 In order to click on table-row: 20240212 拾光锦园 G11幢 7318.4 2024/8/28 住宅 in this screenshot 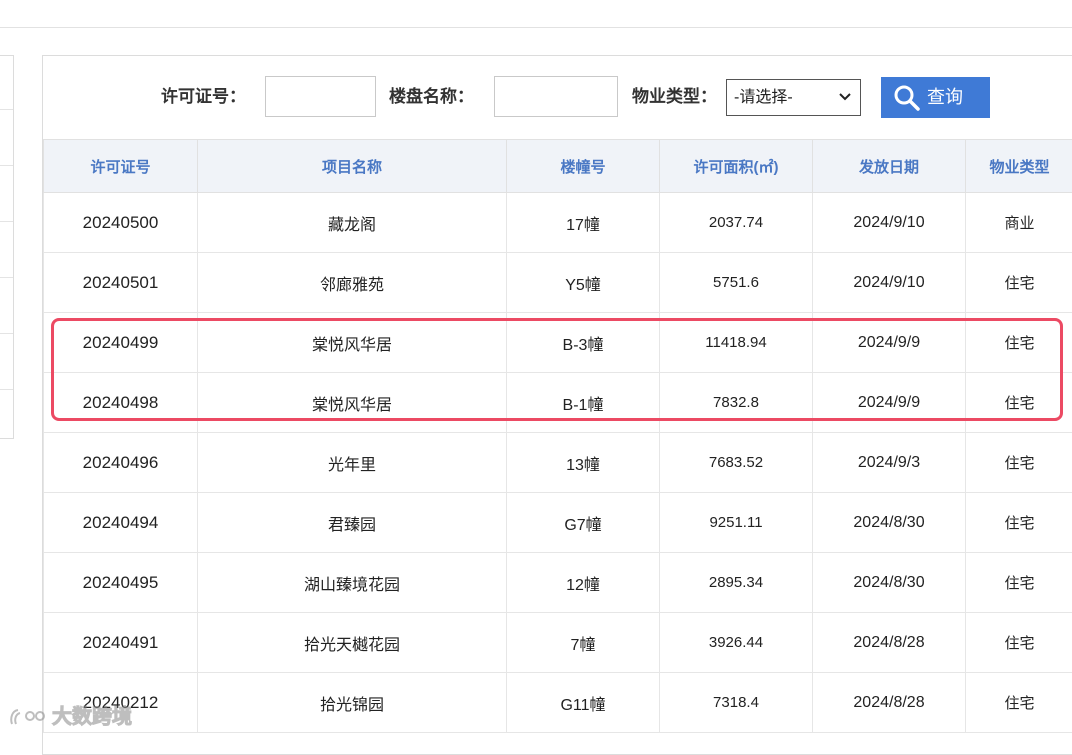, I will do `click(558, 703)`.